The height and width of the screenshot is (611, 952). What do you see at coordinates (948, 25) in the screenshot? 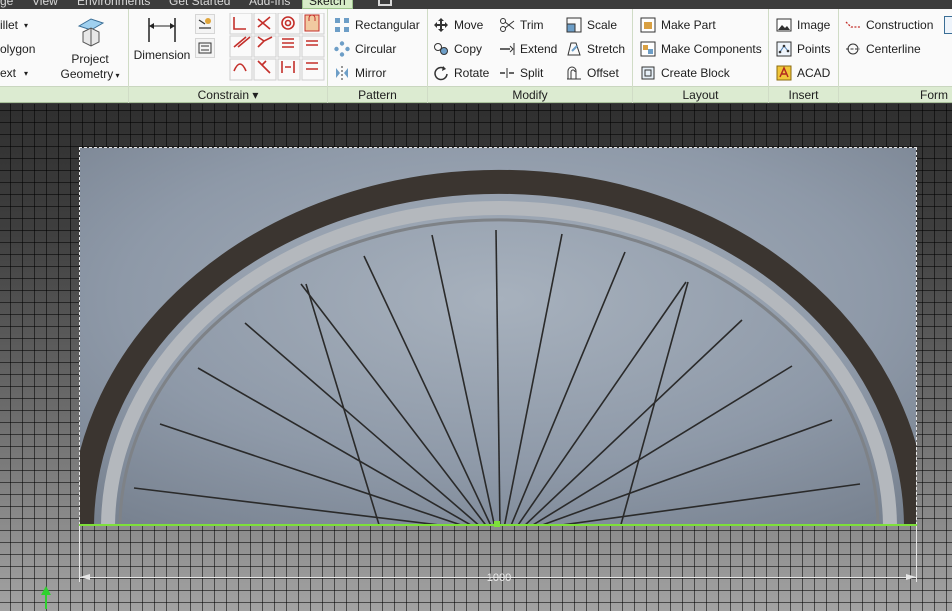
I see `format-overflow-icon` at bounding box center [948, 25].